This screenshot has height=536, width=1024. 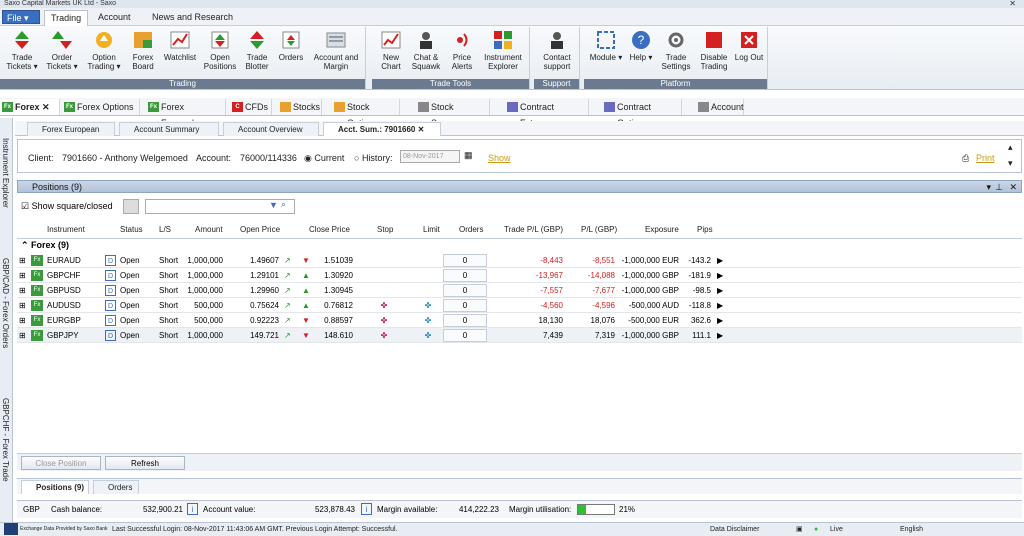 What do you see at coordinates (260, 230) in the screenshot?
I see `col-open-price: Open Price` at bounding box center [260, 230].